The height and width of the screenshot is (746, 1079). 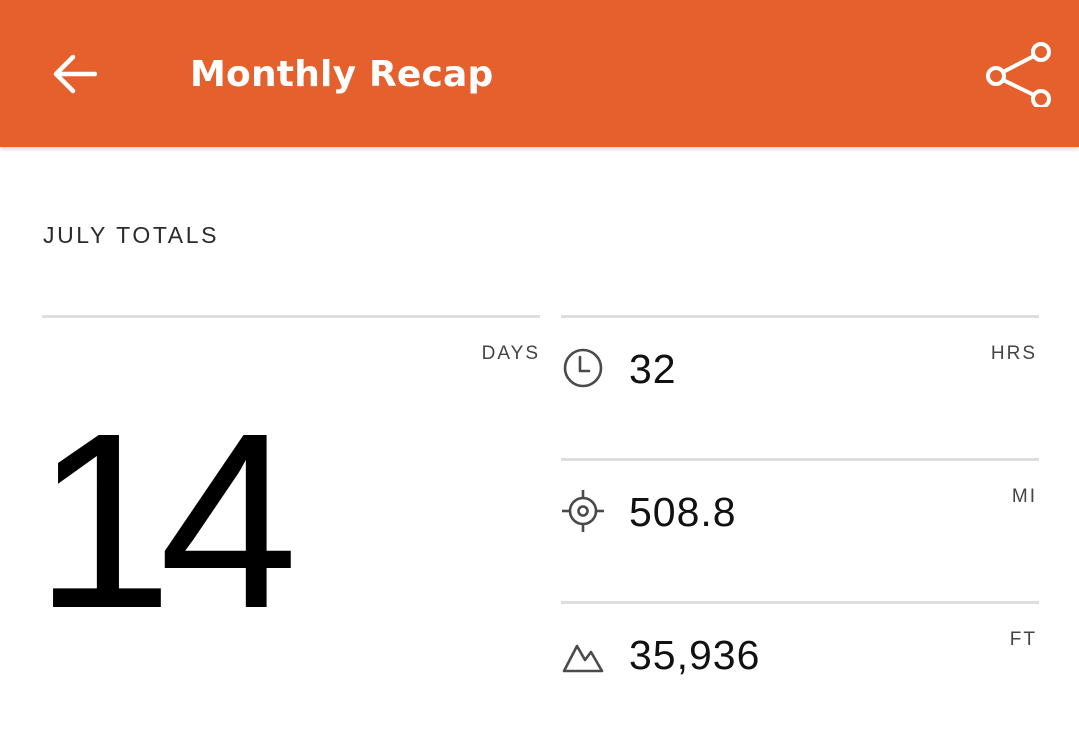 I want to click on section-title: JULY TOTALS, so click(x=131, y=235).